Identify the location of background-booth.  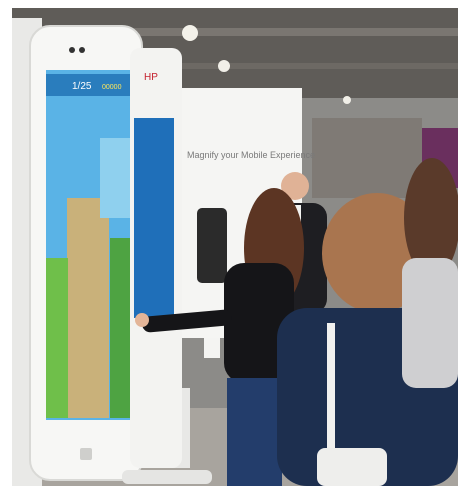
(367, 158).